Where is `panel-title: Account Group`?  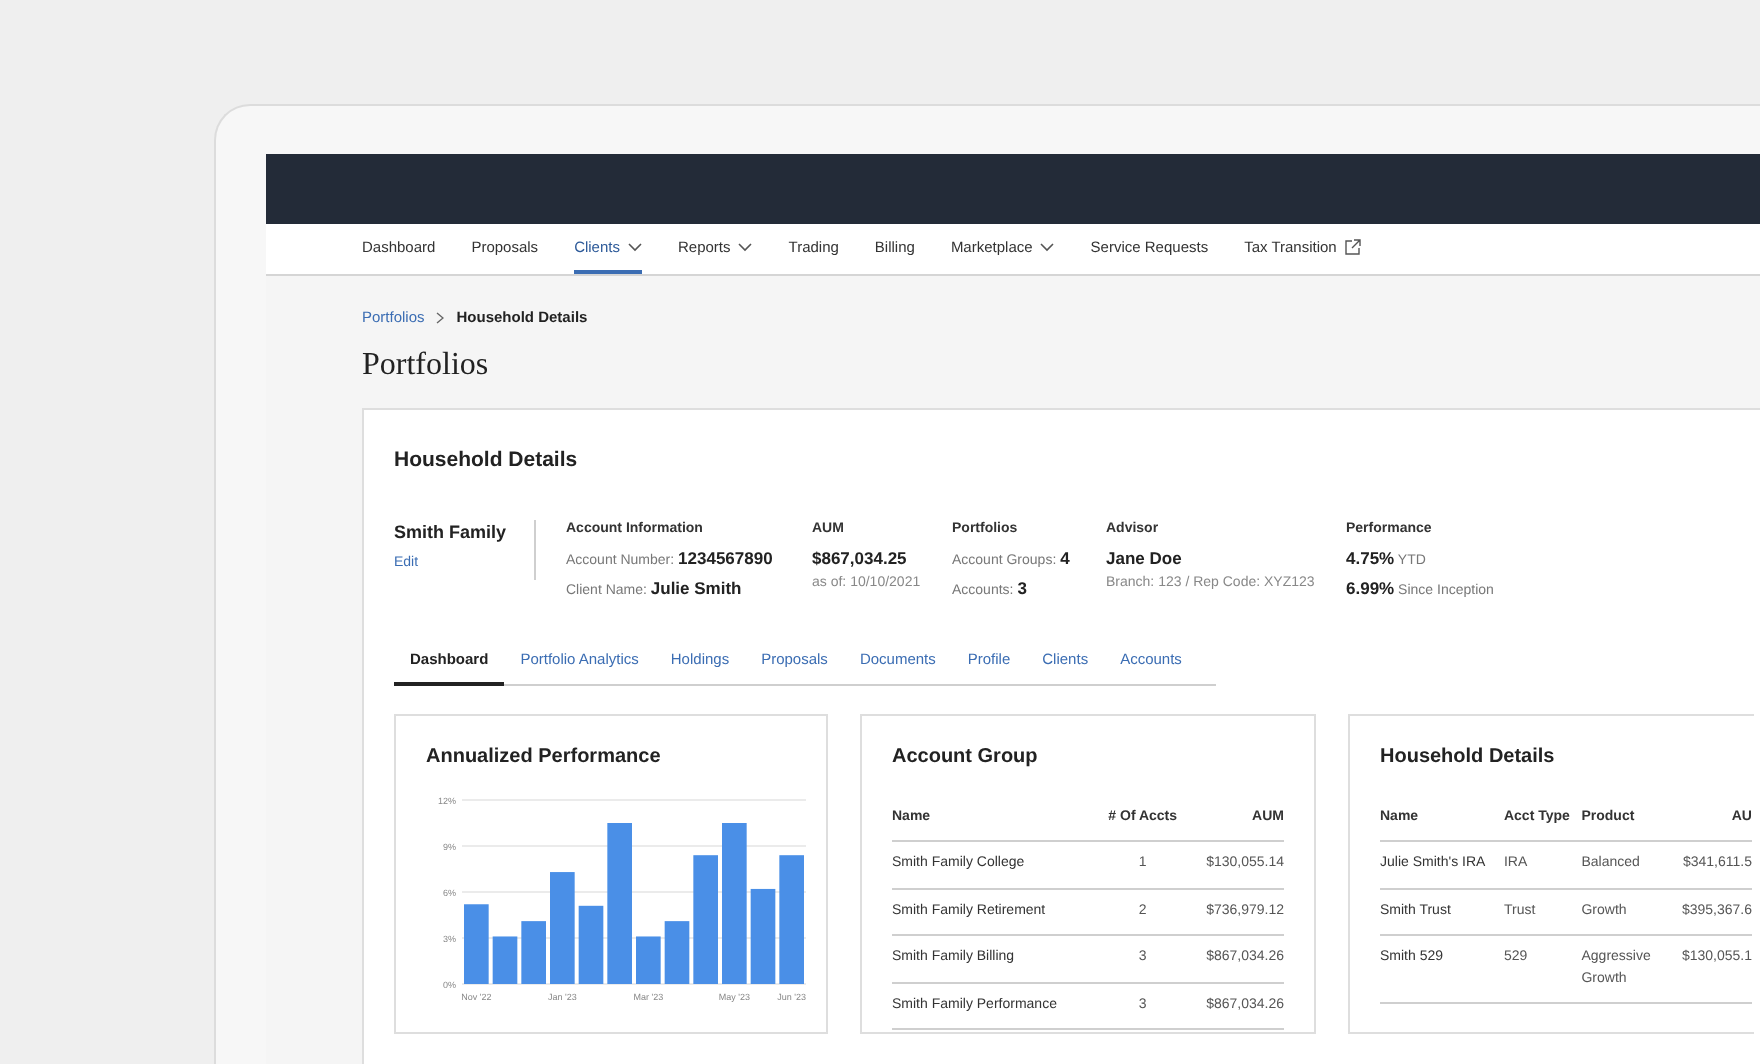 panel-title: Account Group is located at coordinates (966, 757).